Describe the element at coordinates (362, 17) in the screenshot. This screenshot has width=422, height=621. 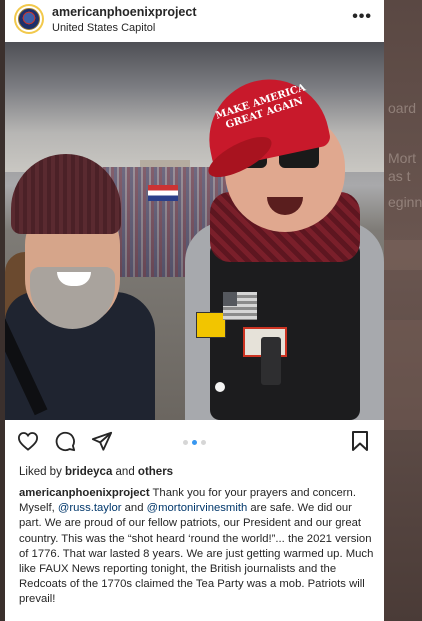
I see `more-icon: •••` at that location.